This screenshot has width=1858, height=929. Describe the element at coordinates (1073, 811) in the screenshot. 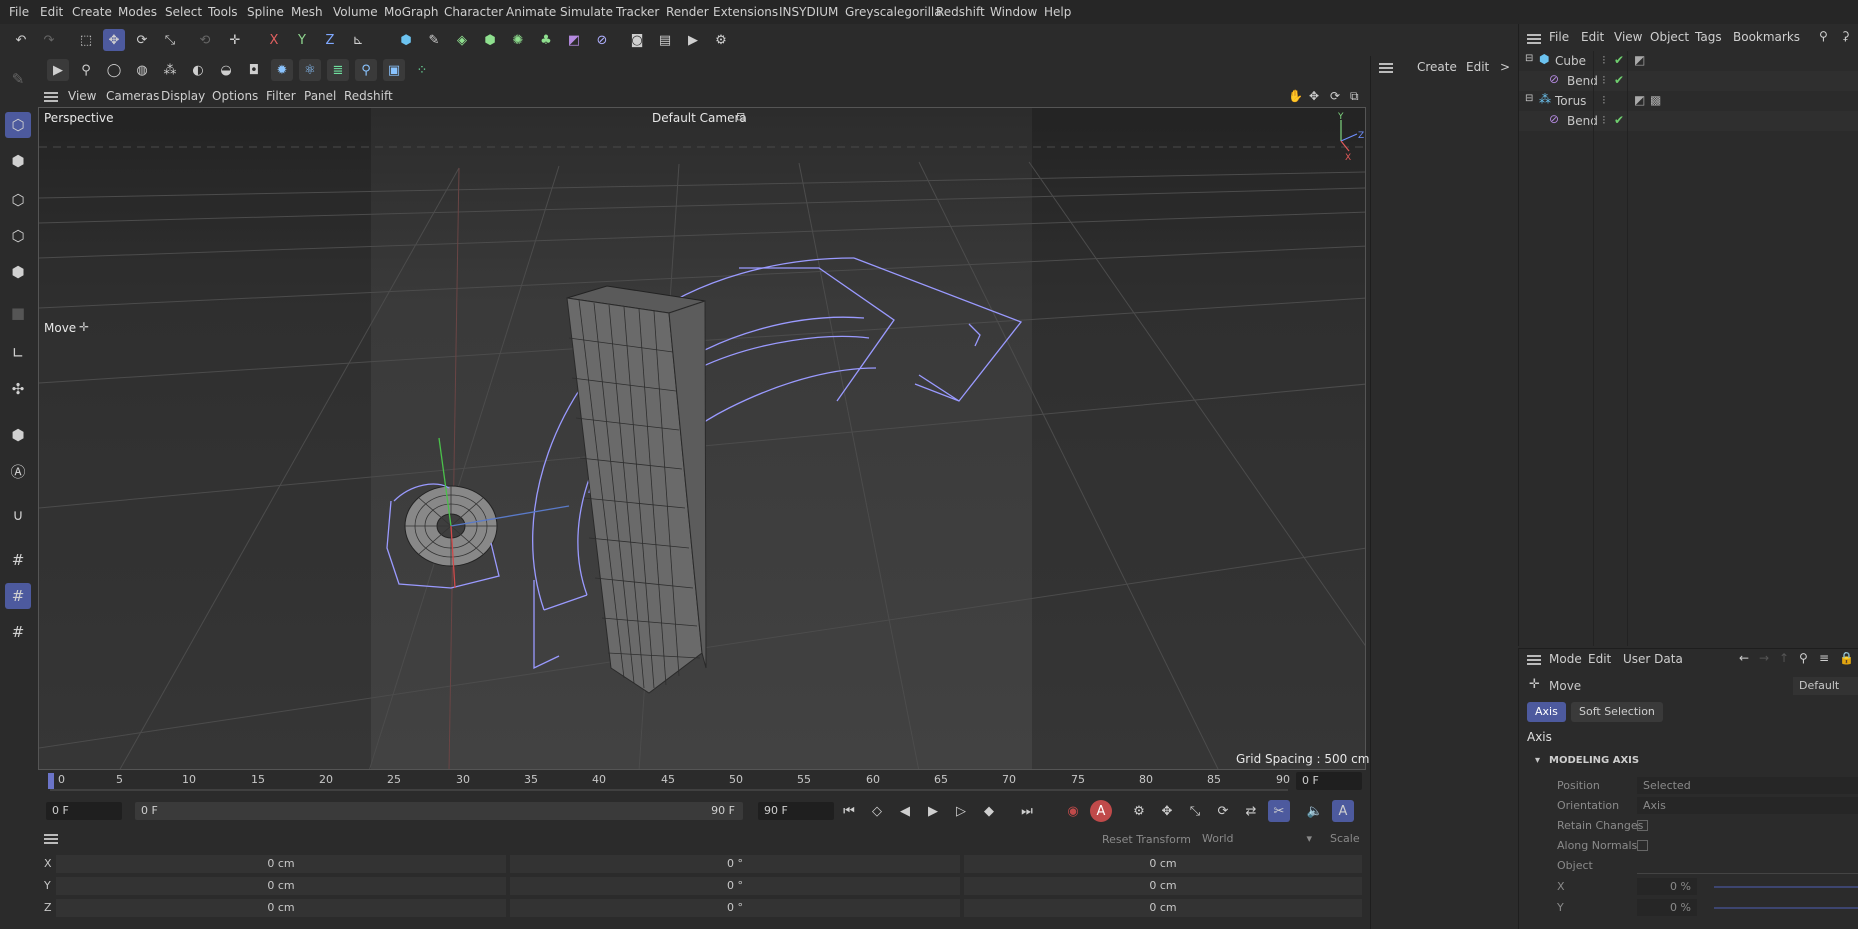

I see `record-icon: ◉` at that location.